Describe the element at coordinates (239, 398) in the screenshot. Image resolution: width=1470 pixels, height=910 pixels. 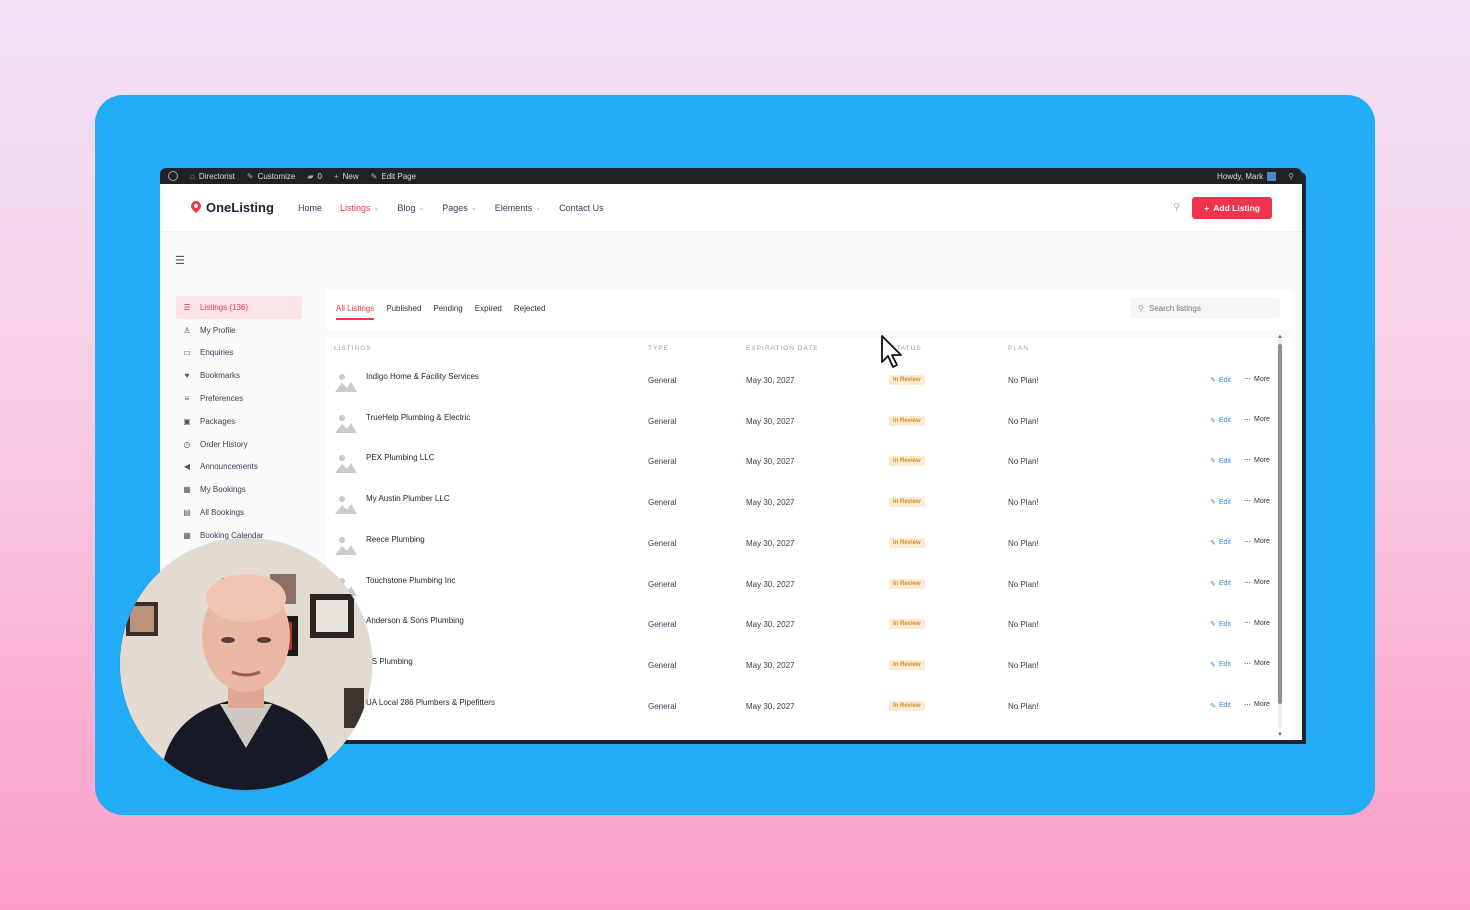
I see `sidebar-item-preferences: ≡ Preferences` at that location.